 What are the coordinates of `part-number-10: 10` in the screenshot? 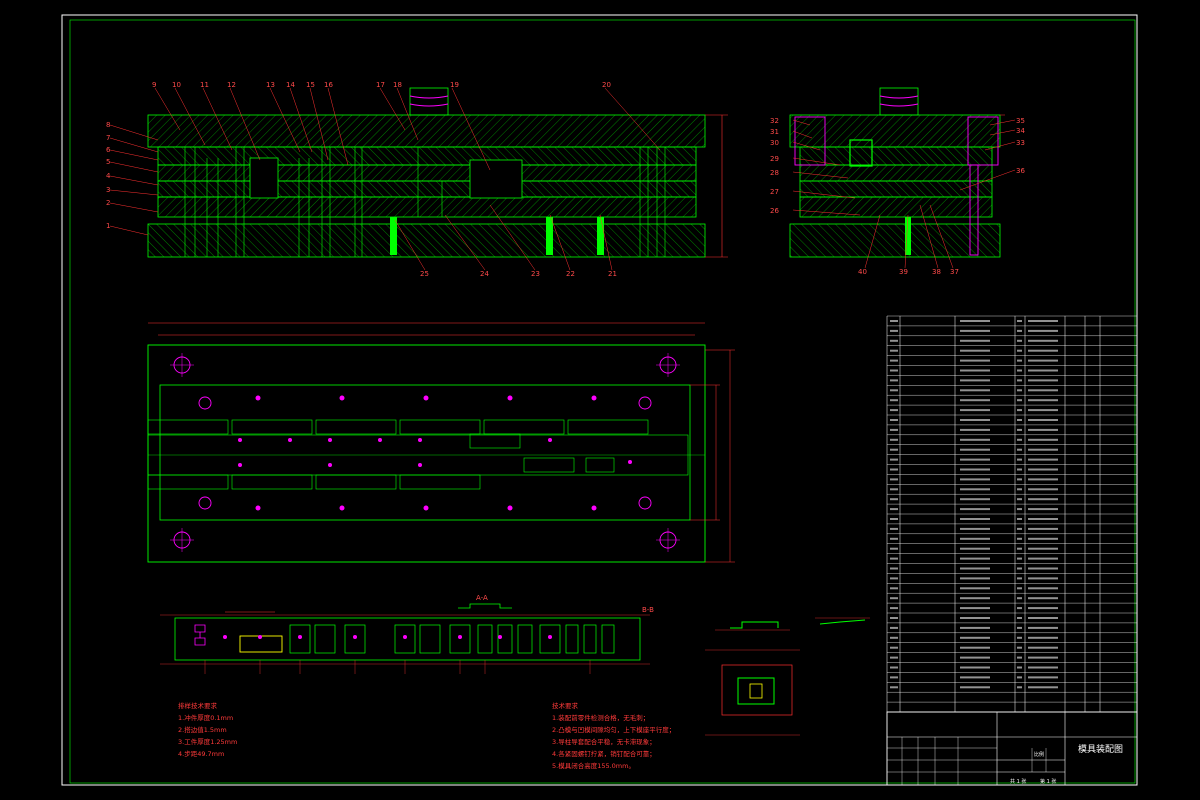 It's located at (176, 85).